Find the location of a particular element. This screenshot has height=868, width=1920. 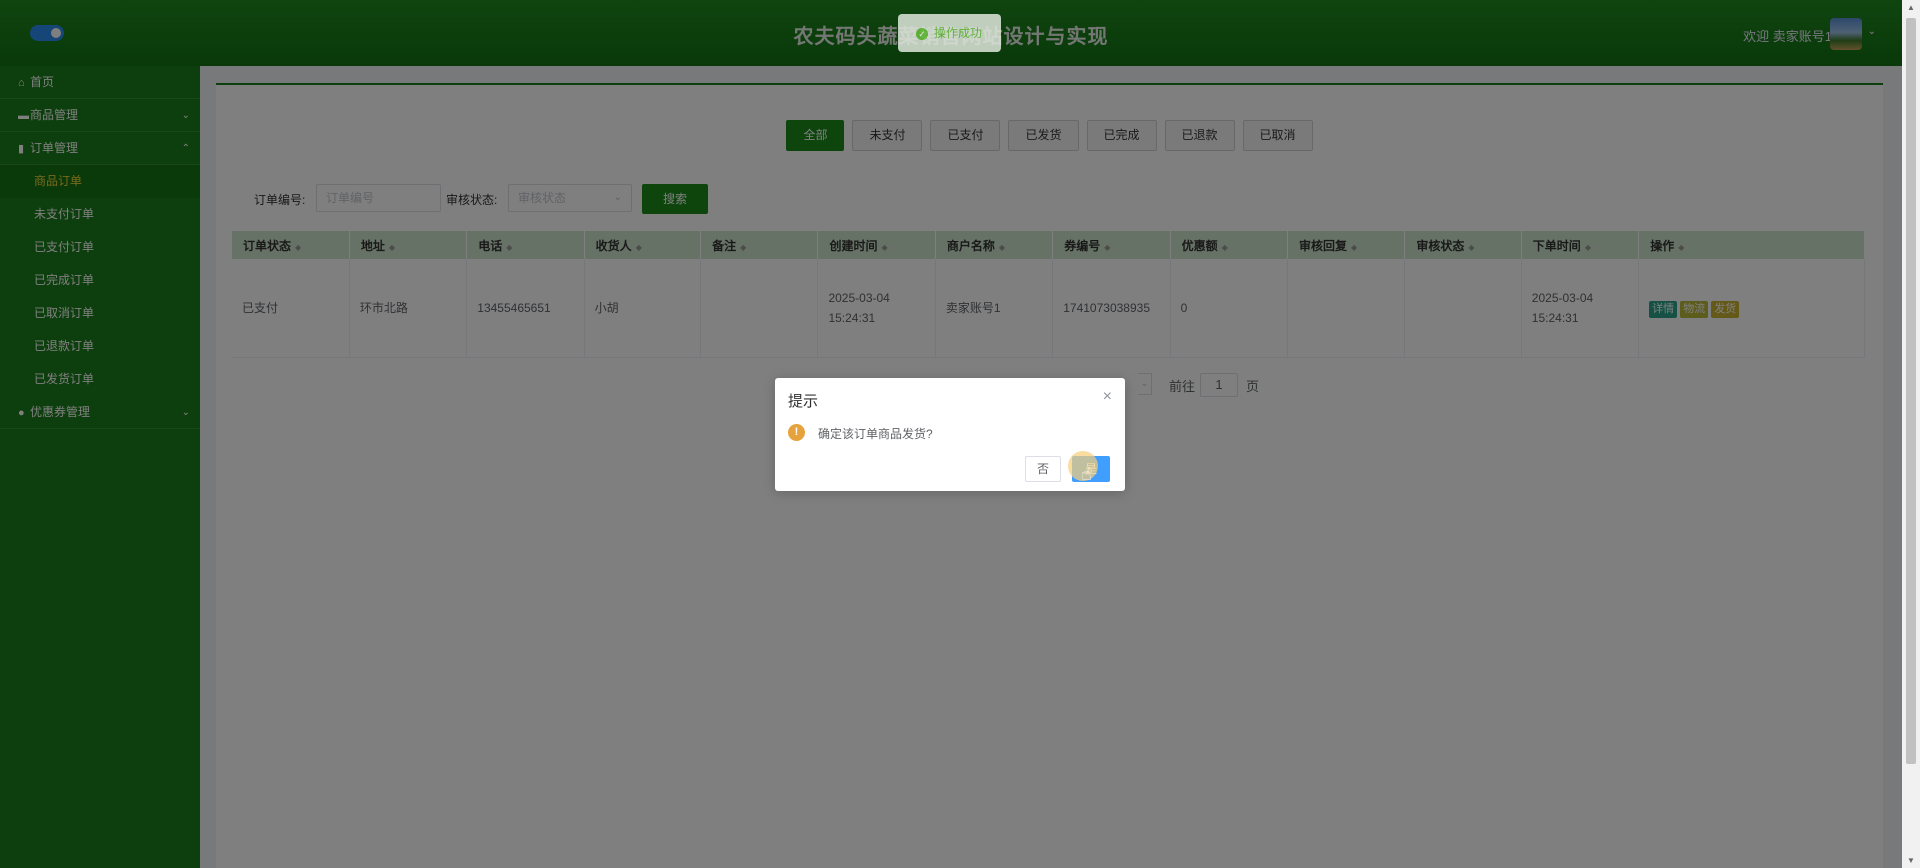

vertical-scrollbar: ▲ ▼ is located at coordinates (1911, 434).